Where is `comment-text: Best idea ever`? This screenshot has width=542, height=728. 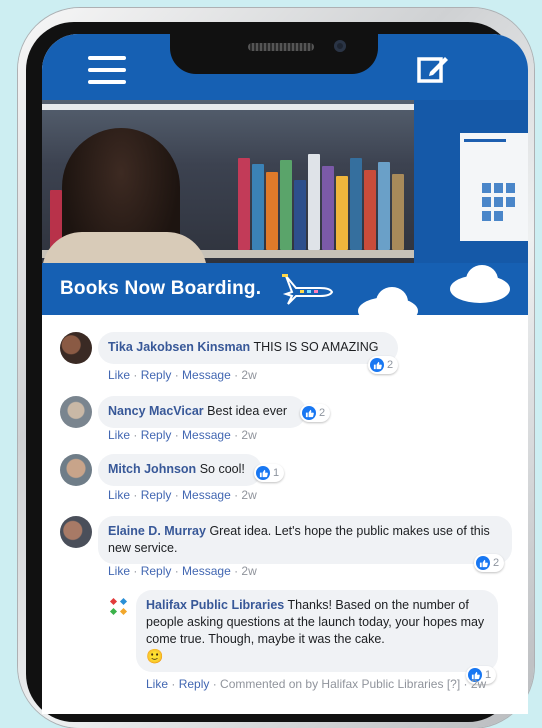 comment-text: Best idea ever is located at coordinates (247, 411).